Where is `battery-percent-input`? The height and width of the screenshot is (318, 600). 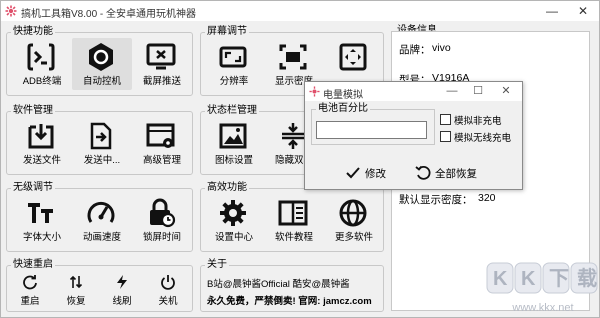
battery-percent-input is located at coordinates (371, 130).